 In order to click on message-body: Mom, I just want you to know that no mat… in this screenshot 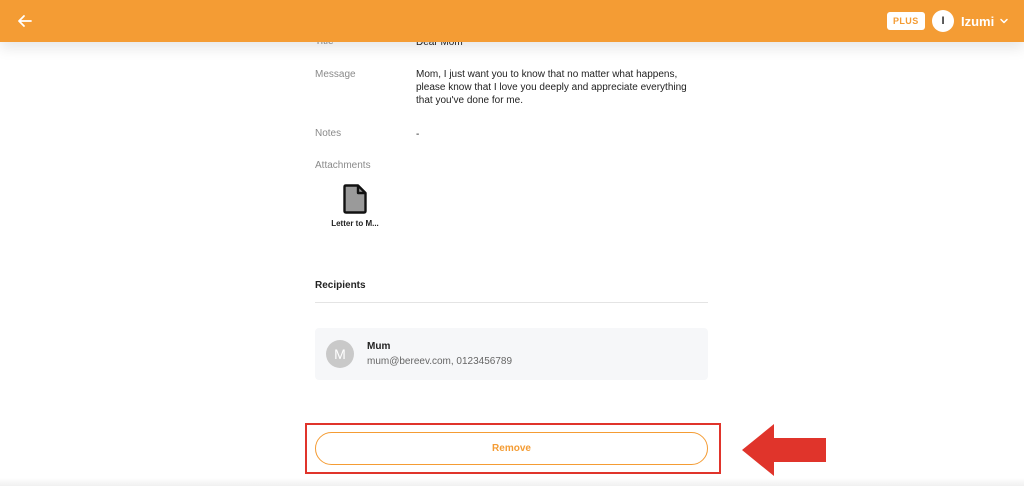, I will do `click(551, 87)`.